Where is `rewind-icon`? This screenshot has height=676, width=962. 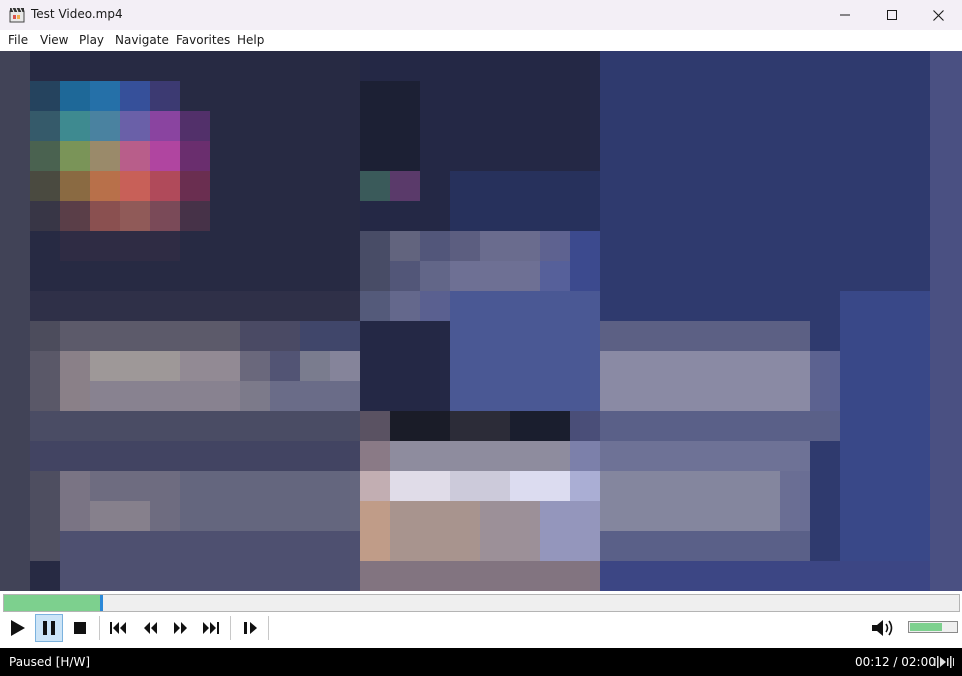 rewind-icon is located at coordinates (150, 628).